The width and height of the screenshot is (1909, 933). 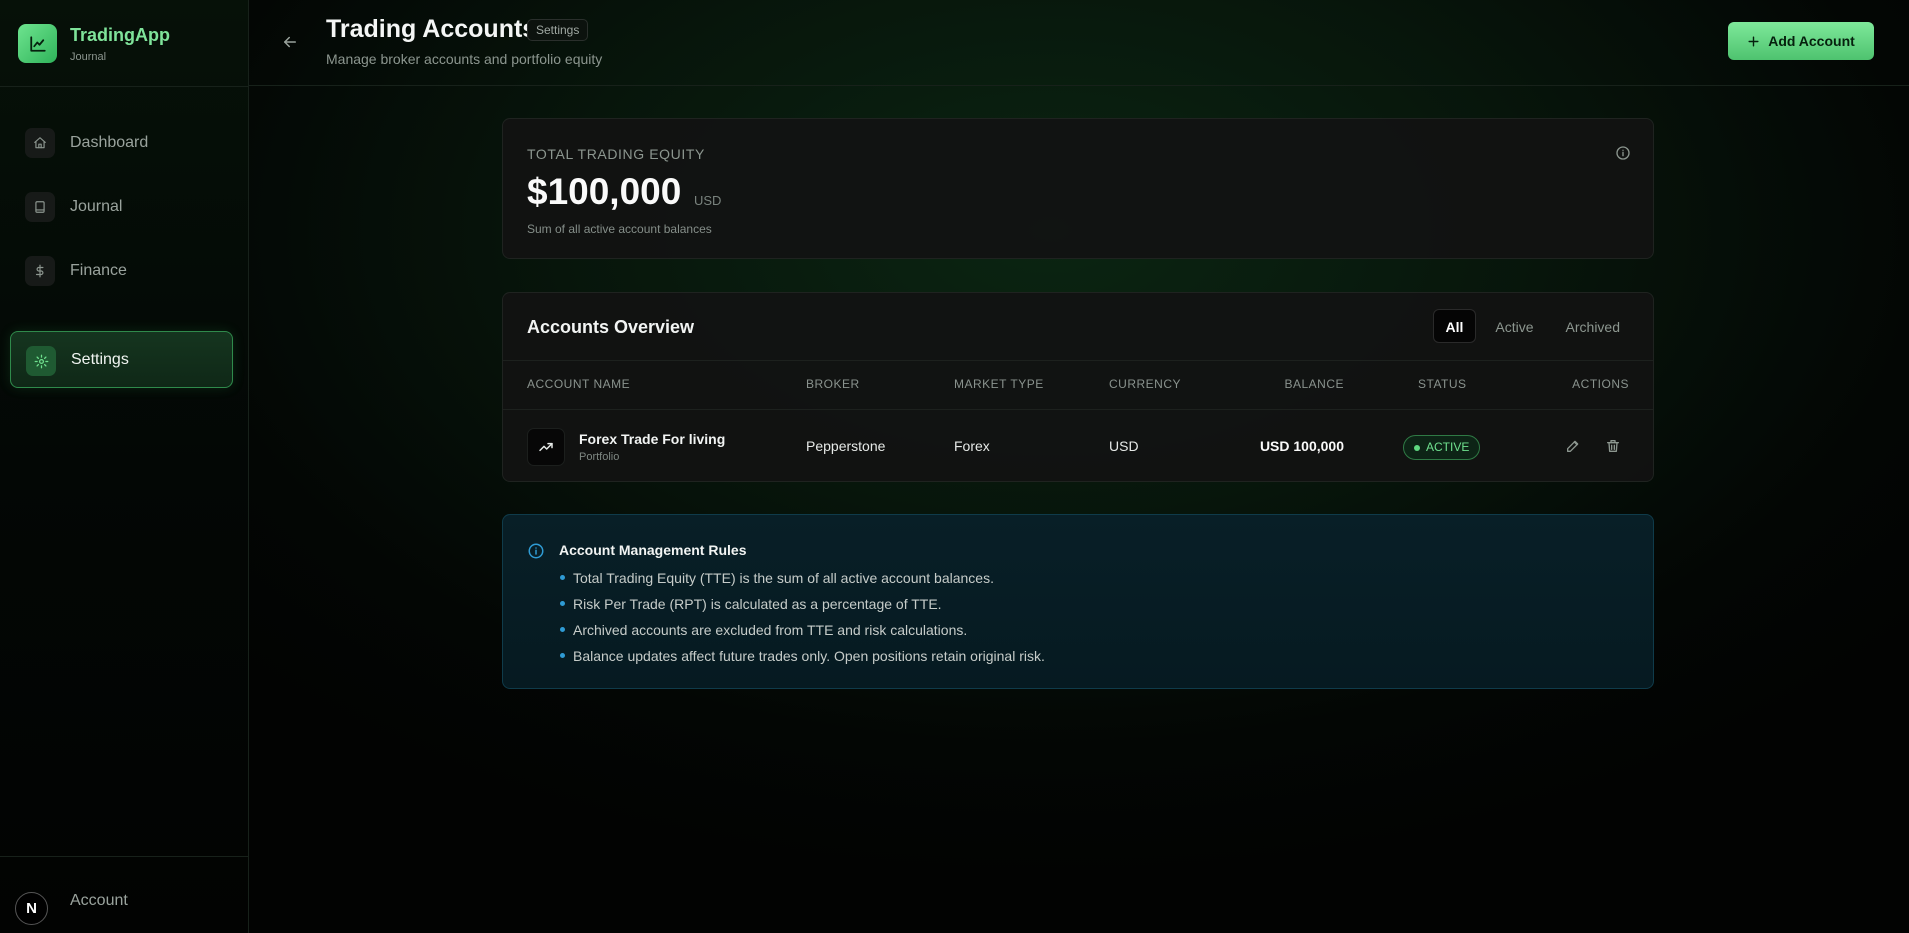 I want to click on status-filter: All Active Archived, so click(x=1532, y=327).